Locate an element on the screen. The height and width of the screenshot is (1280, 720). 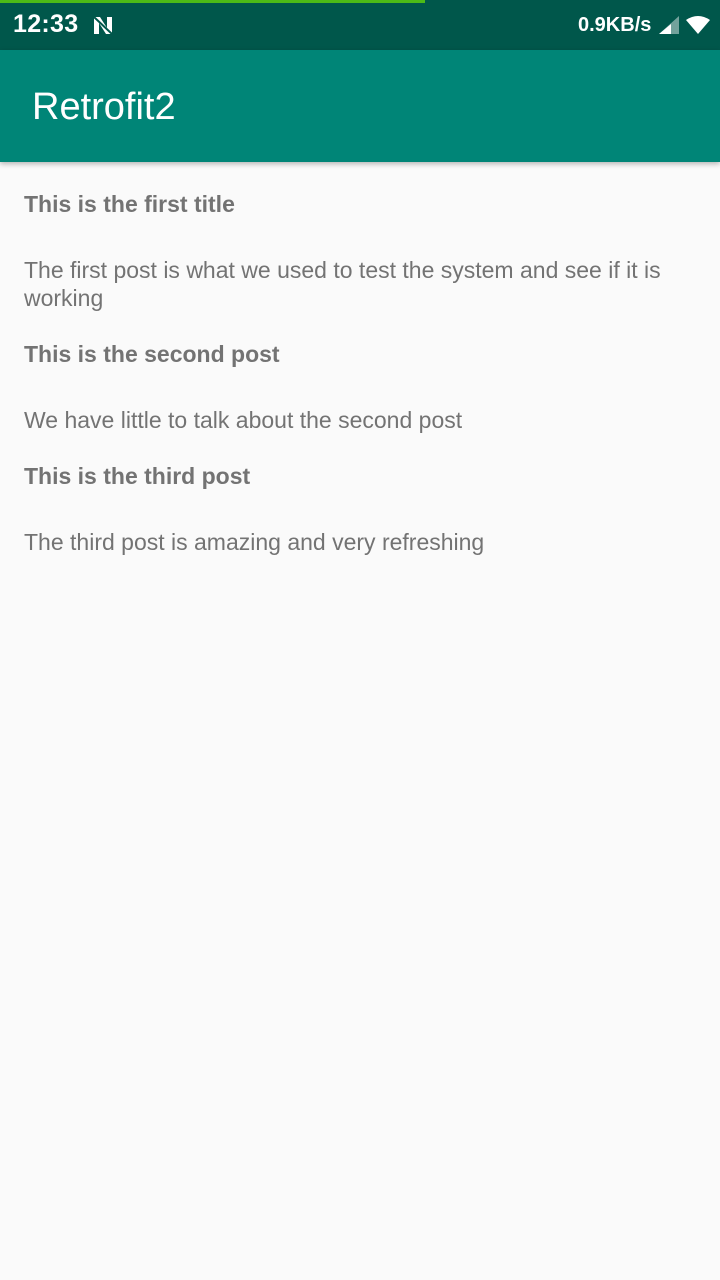
status-time: 12:33 is located at coordinates (46, 24).